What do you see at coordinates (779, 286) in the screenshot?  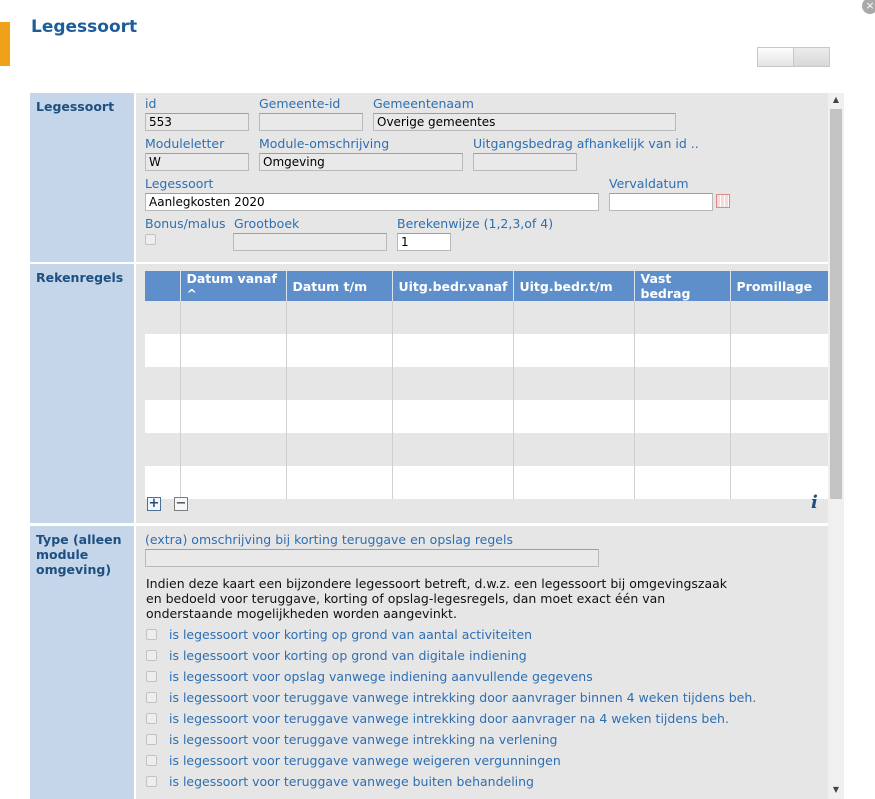 I see `column-header-promillage: Promillage` at bounding box center [779, 286].